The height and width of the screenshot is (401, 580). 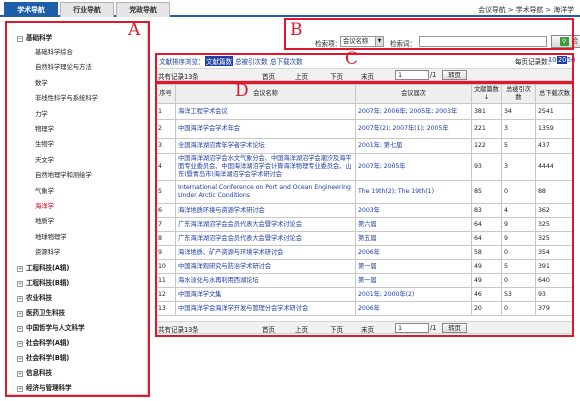 What do you see at coordinates (134, 30) in the screenshot?
I see `annotation-label-a: A` at bounding box center [134, 30].